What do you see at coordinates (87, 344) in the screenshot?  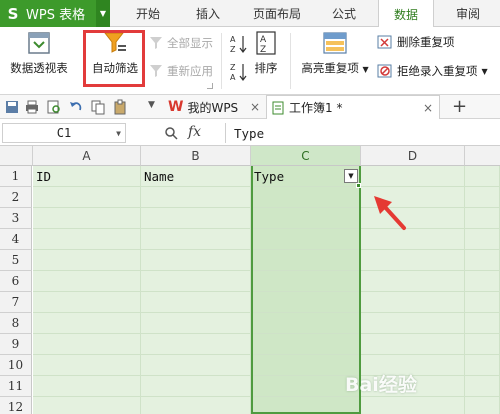 I see `cell-a9` at bounding box center [87, 344].